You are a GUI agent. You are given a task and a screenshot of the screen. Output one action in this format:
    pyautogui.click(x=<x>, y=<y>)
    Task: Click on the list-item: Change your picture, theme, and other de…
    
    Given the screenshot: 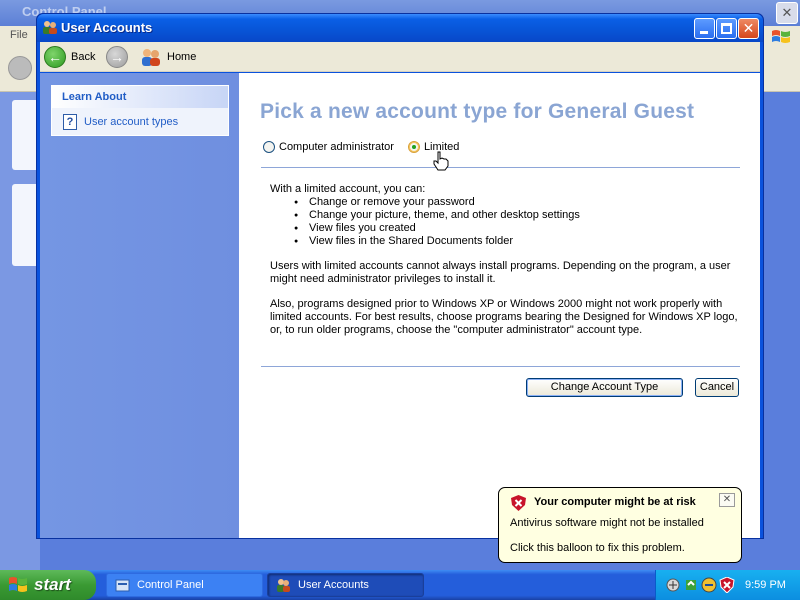 What is the action you would take?
    pyautogui.click(x=517, y=215)
    